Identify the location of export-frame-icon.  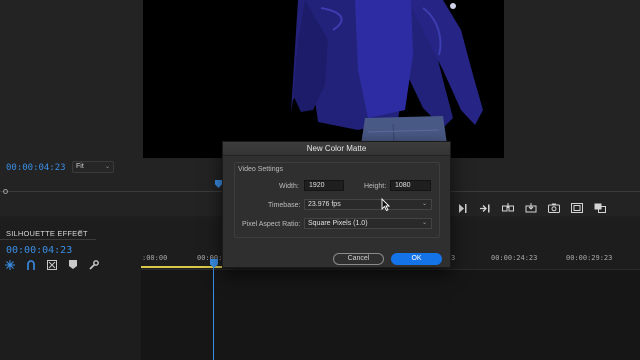
(554, 208).